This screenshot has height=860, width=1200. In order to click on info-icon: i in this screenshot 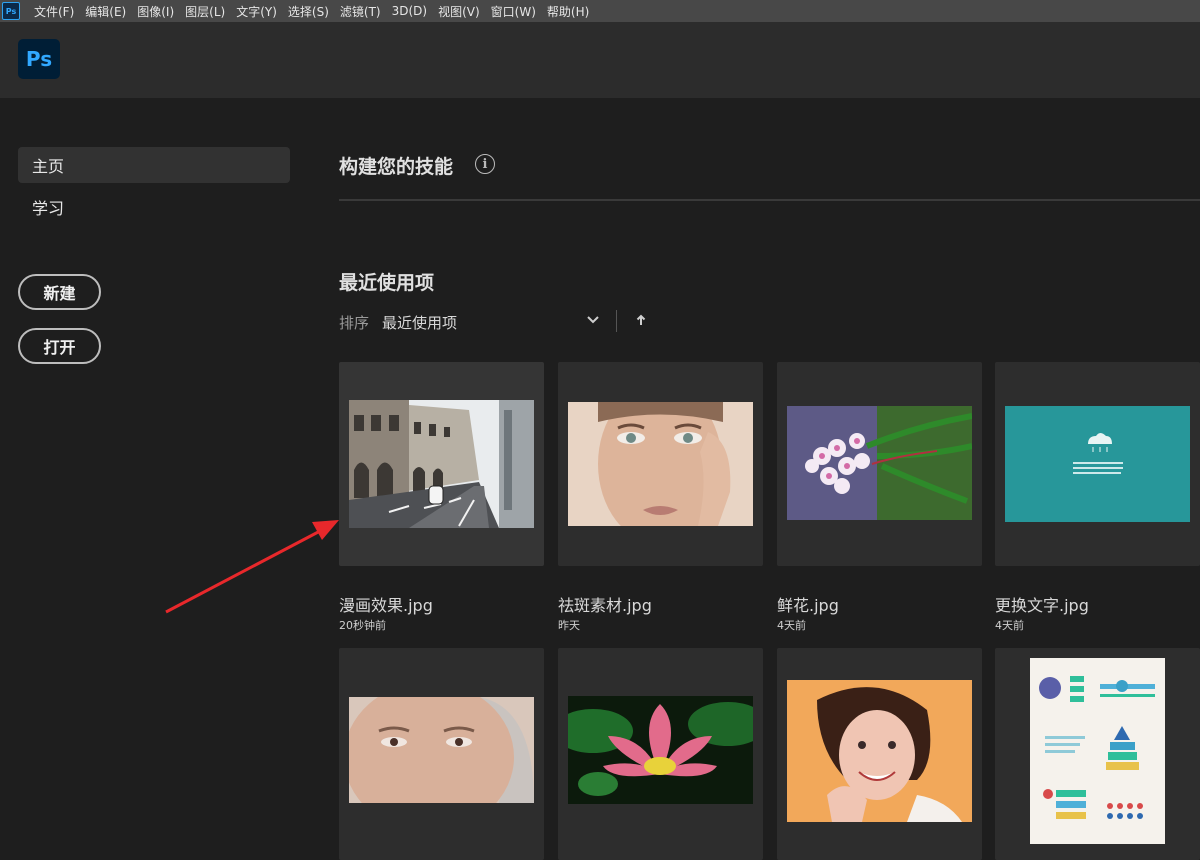, I will do `click(485, 164)`.